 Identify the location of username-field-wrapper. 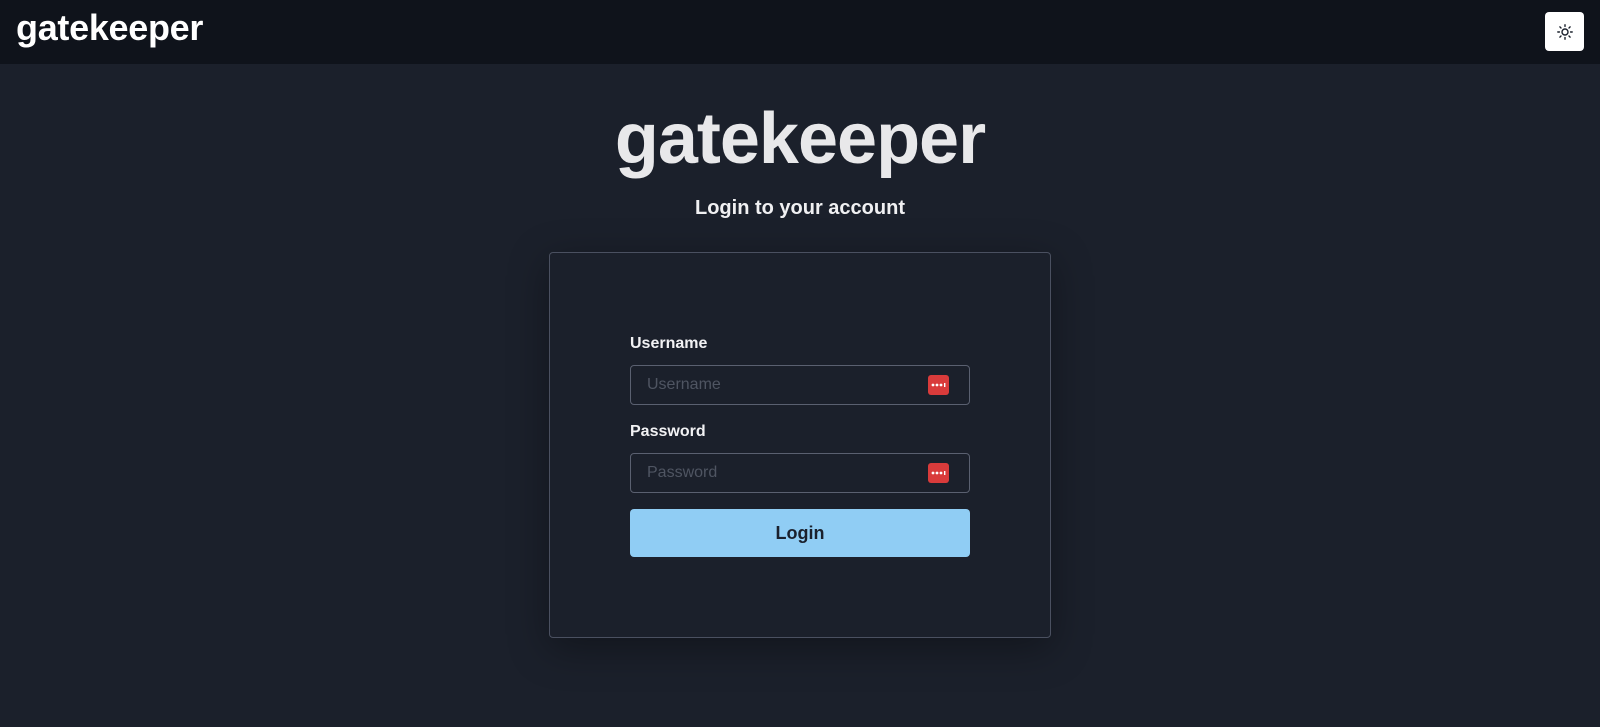
(800, 385).